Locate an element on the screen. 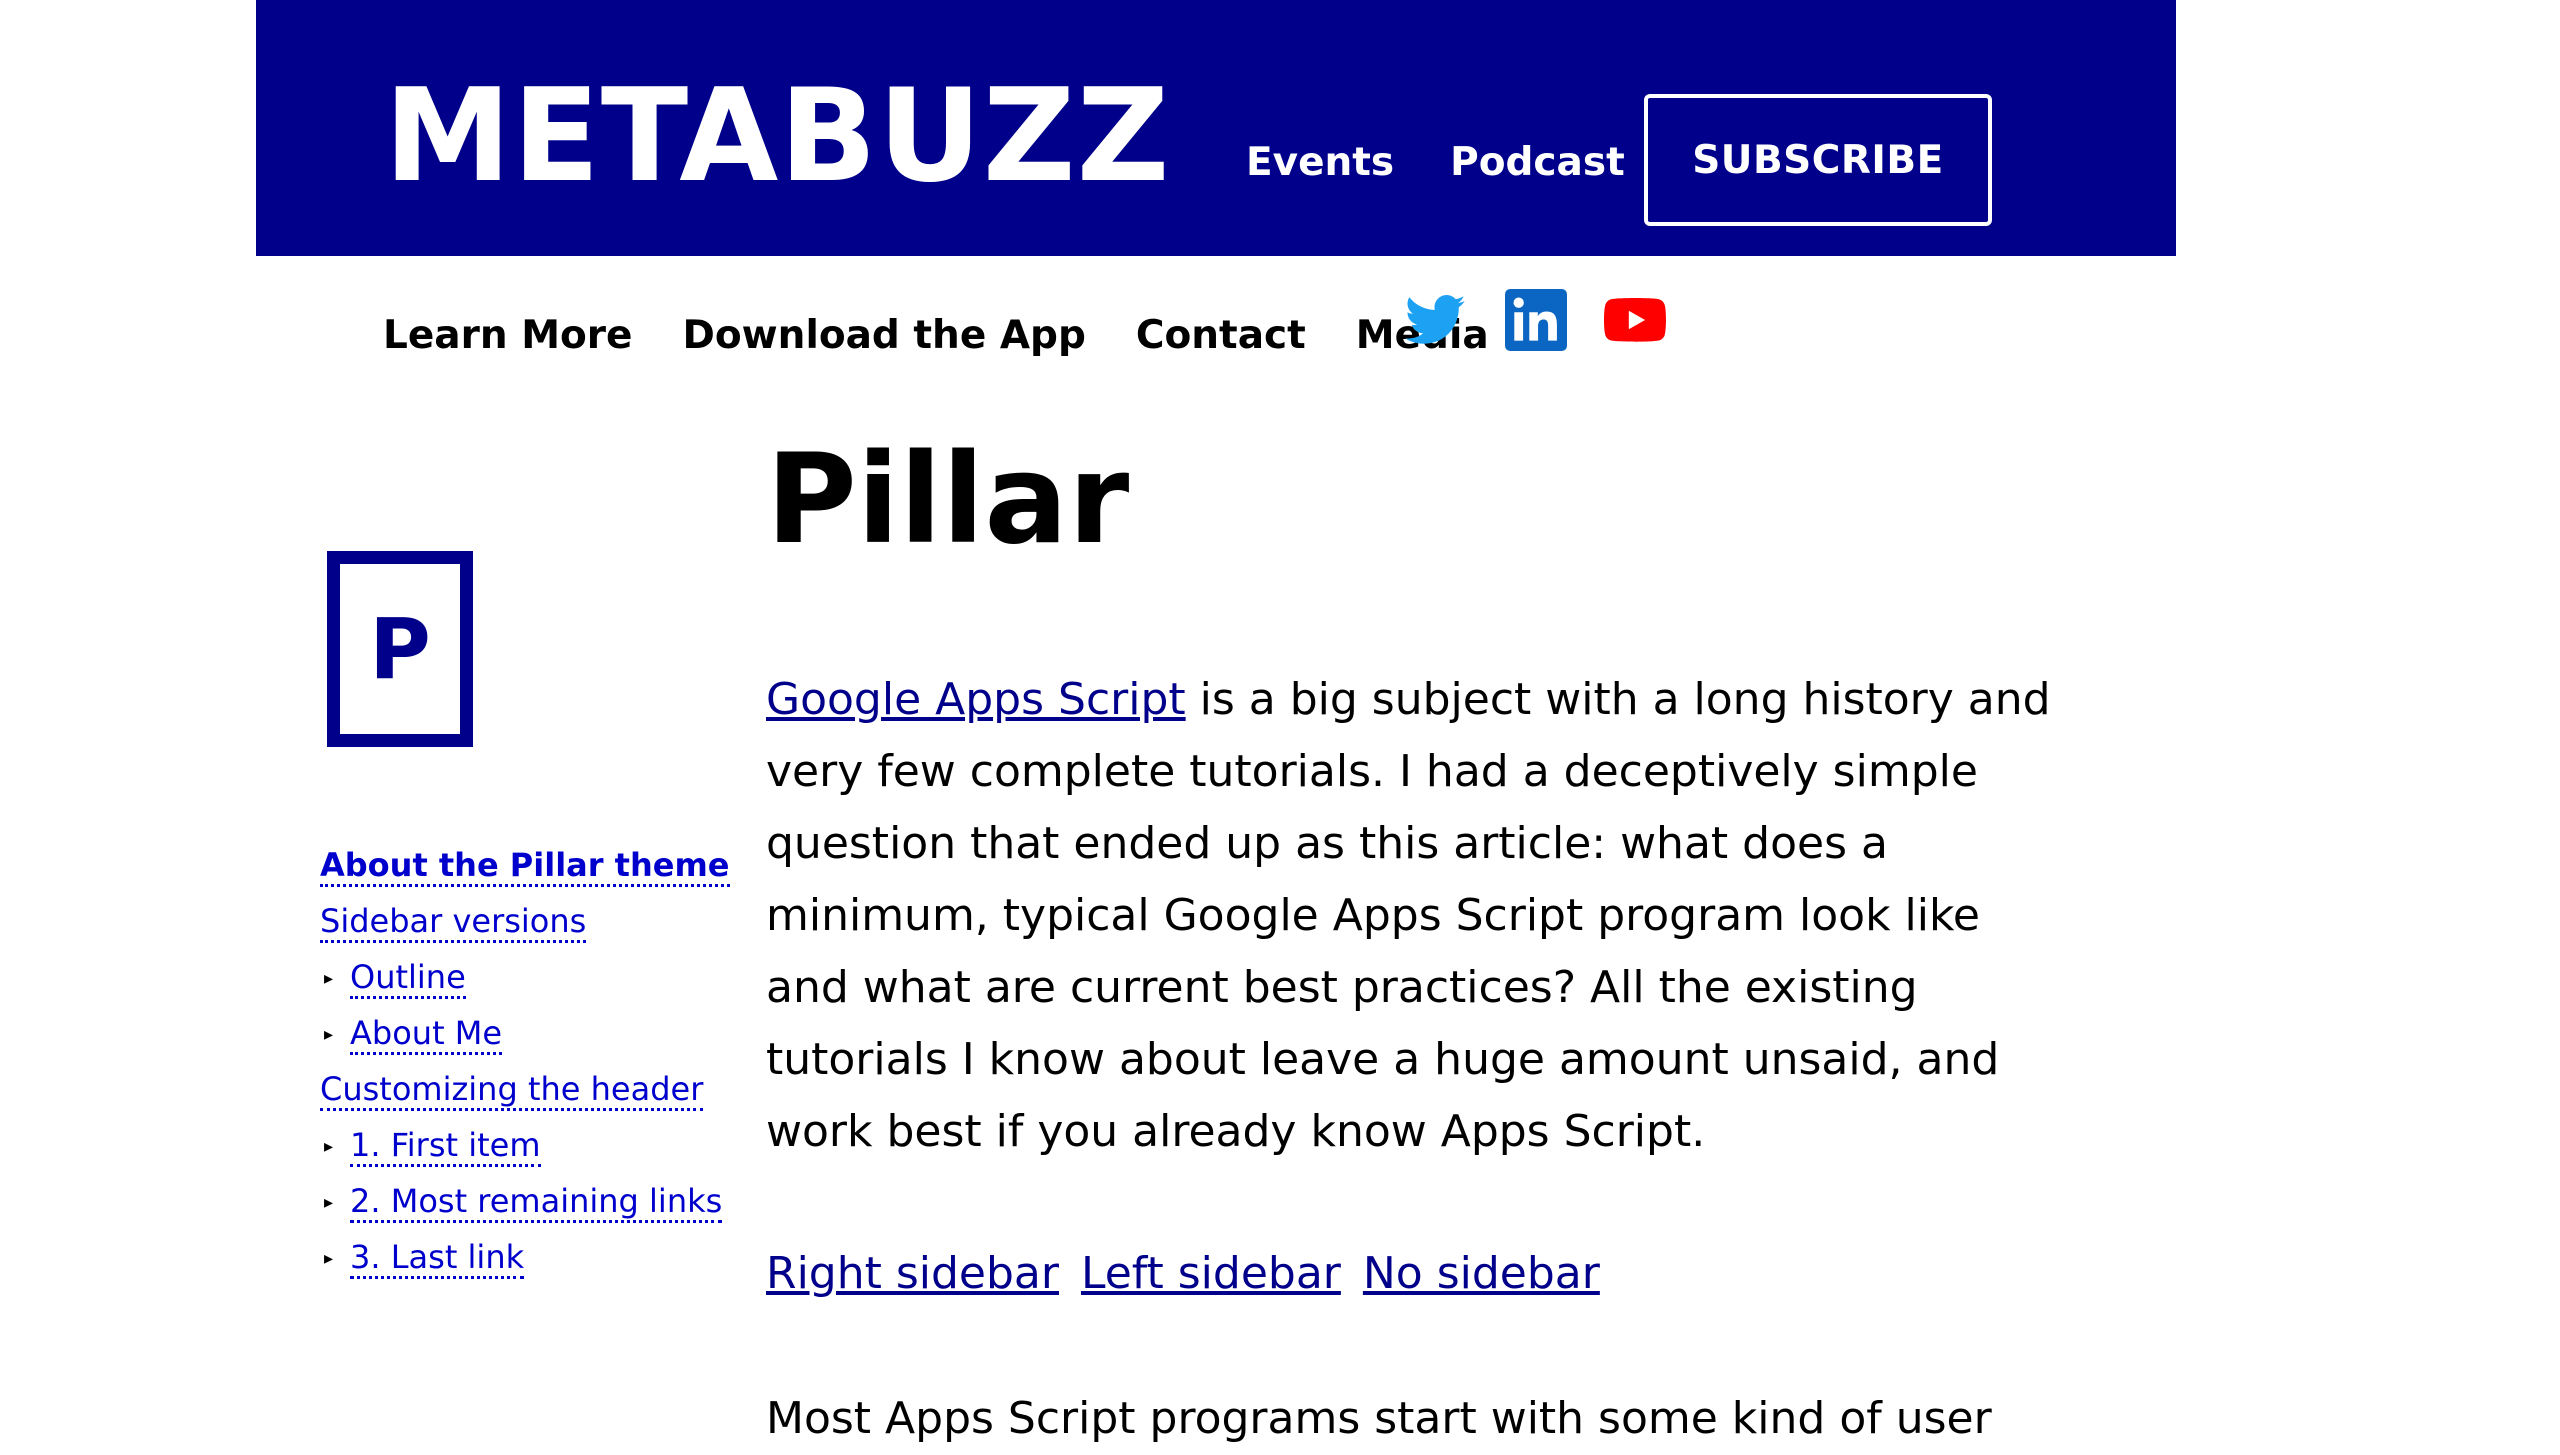 This screenshot has height=1455, width=2560. toc-link-most-remaining-links: 2. Most remaining links is located at coordinates (536, 1202).